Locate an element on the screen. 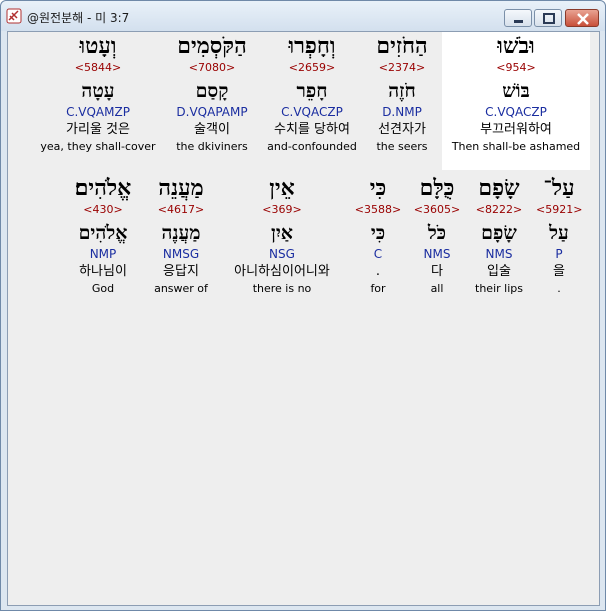 This screenshot has width=606, height=611. hebrew-lemma: כִּי is located at coordinates (378, 233).